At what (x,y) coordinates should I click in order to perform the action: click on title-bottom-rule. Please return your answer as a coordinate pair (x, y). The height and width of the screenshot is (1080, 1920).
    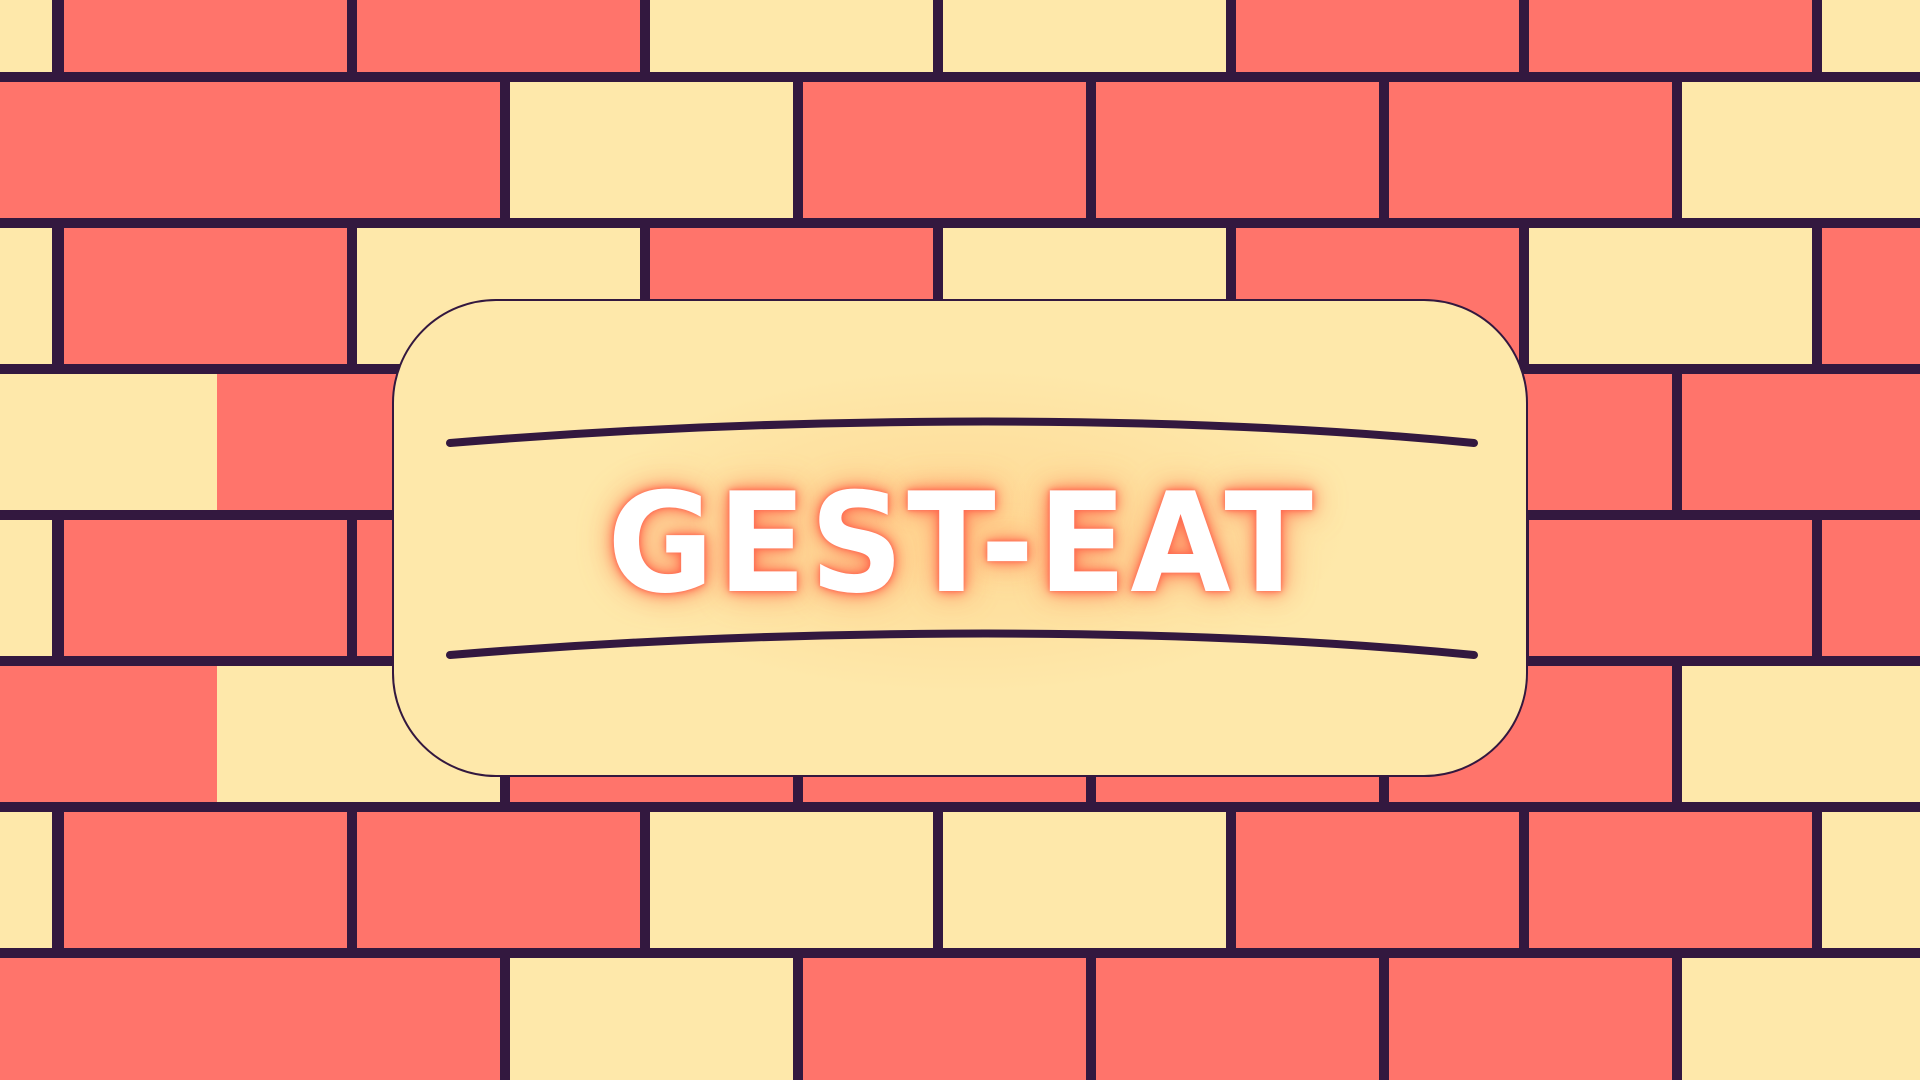
    Looking at the image, I should click on (962, 644).